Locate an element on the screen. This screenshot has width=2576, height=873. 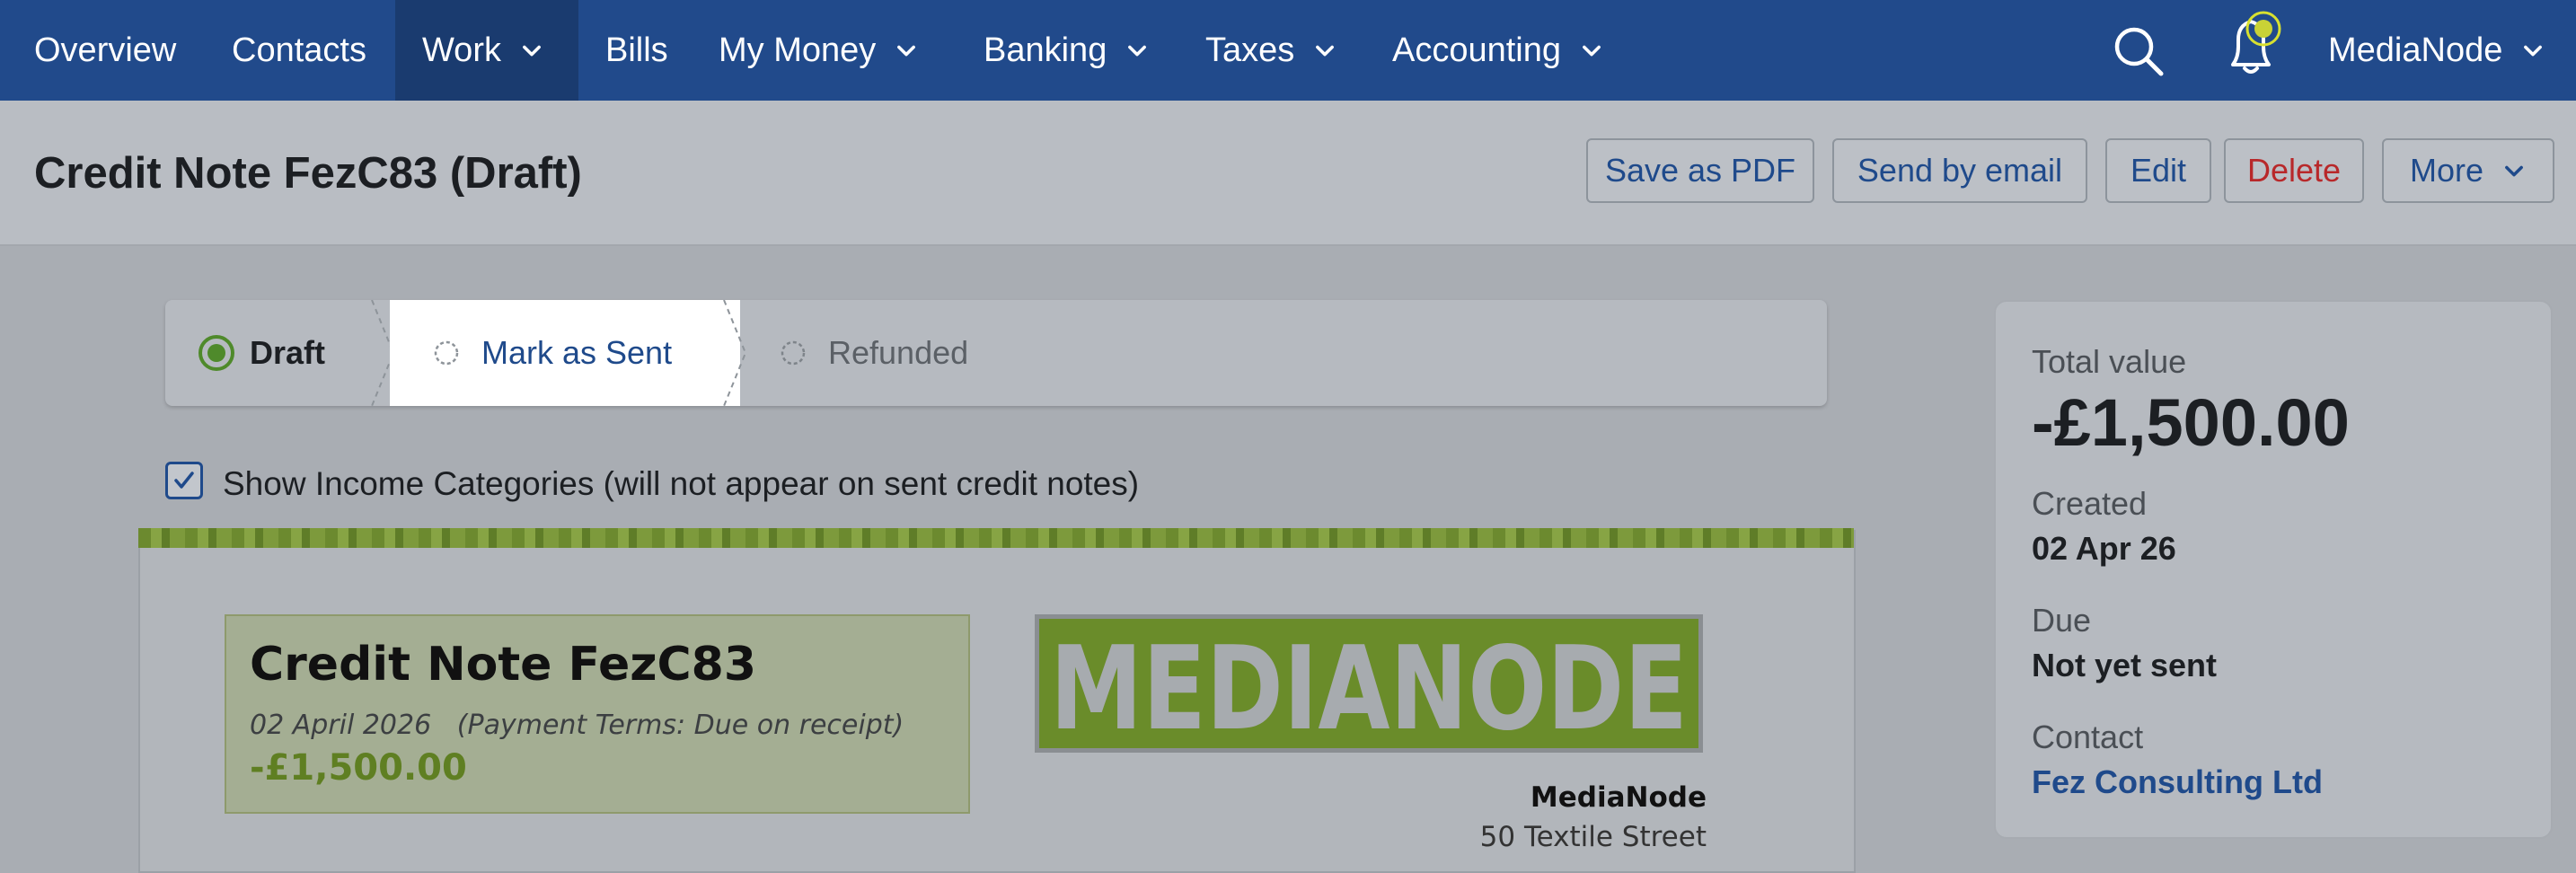
send-by-email-button: Send by email is located at coordinates (1959, 170).